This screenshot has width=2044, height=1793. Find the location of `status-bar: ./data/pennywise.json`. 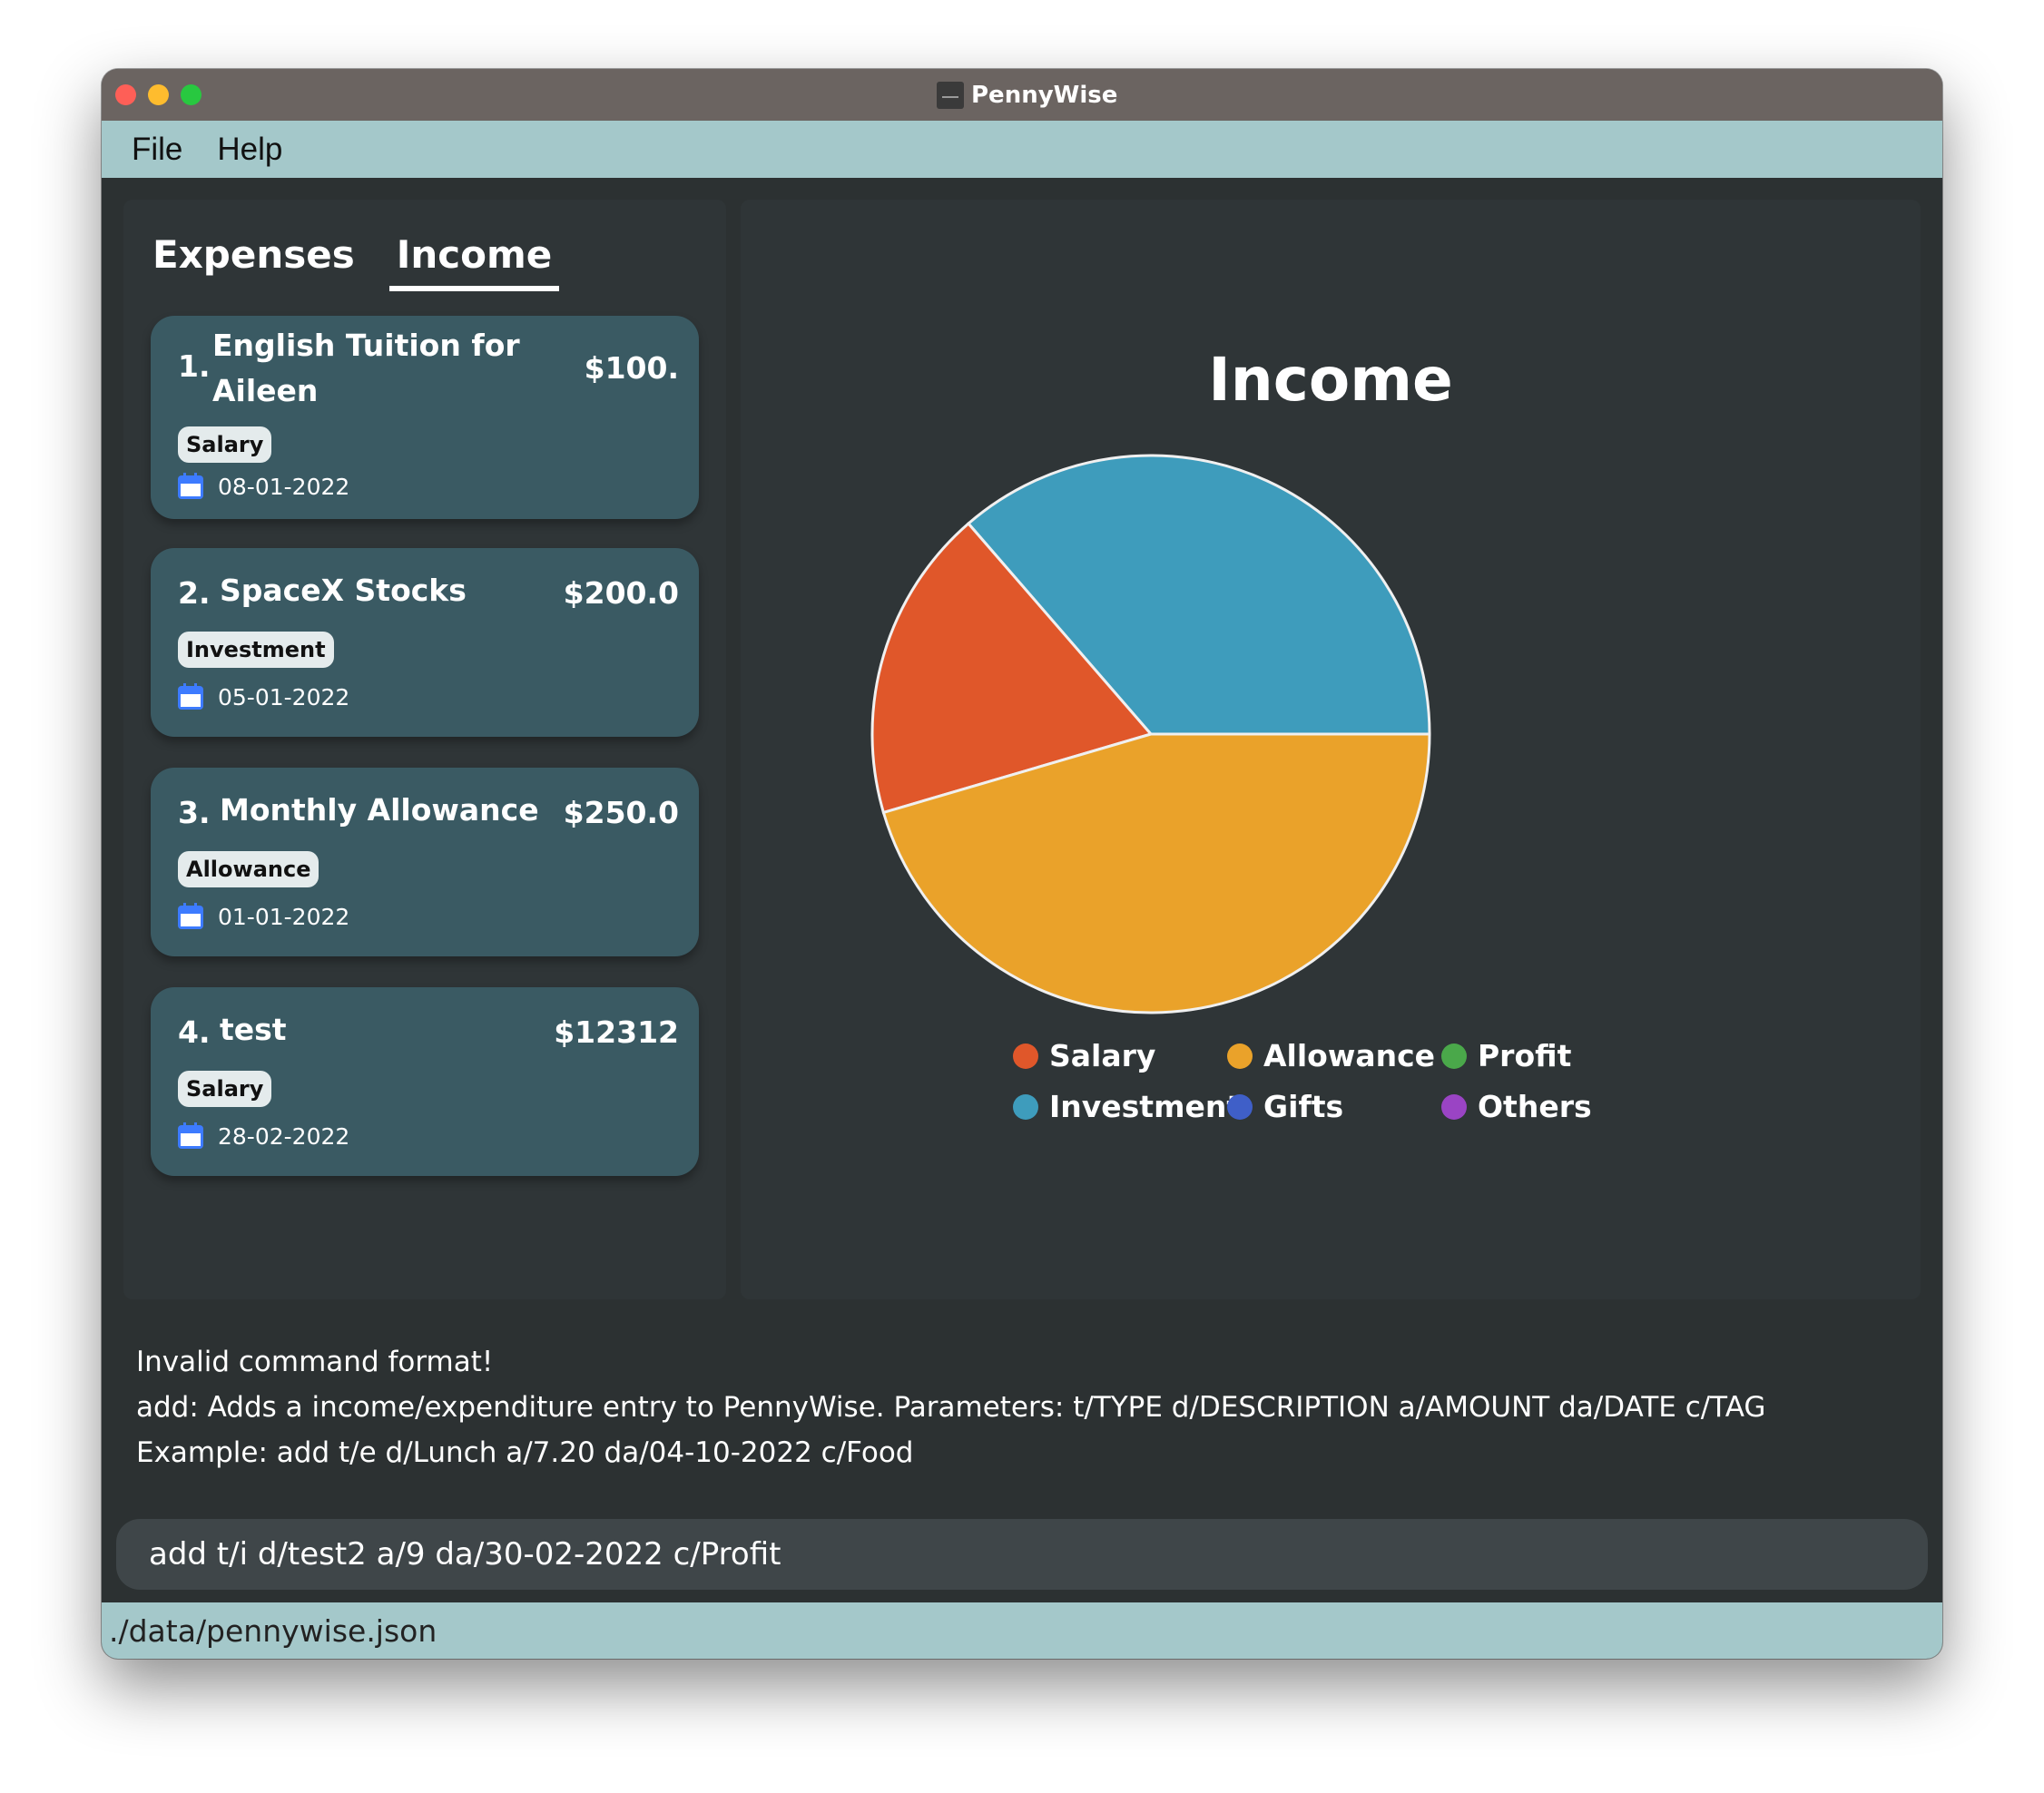

status-bar: ./data/pennywise.json is located at coordinates (1022, 1630).